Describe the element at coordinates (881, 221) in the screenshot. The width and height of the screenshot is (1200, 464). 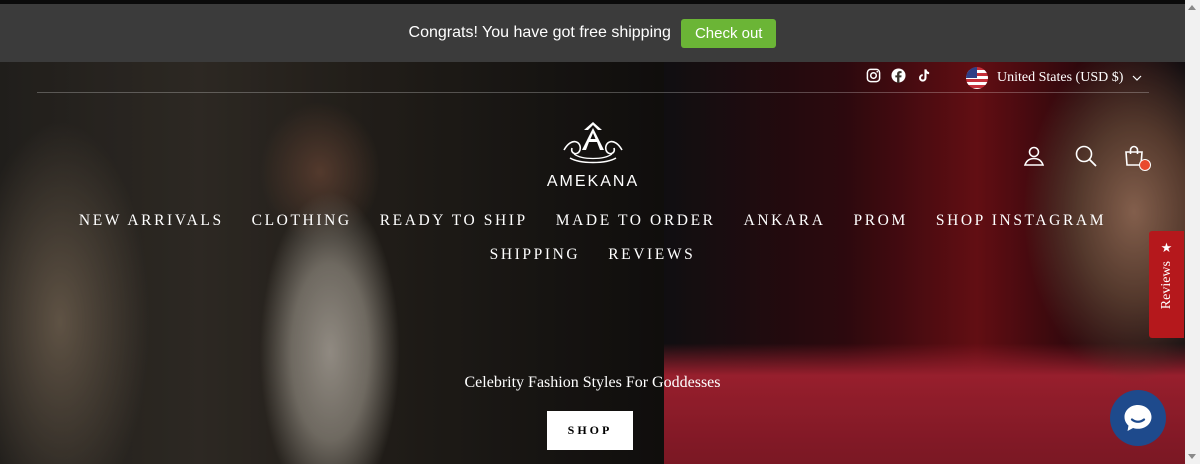
I see `nav-item-prom: PROM` at that location.